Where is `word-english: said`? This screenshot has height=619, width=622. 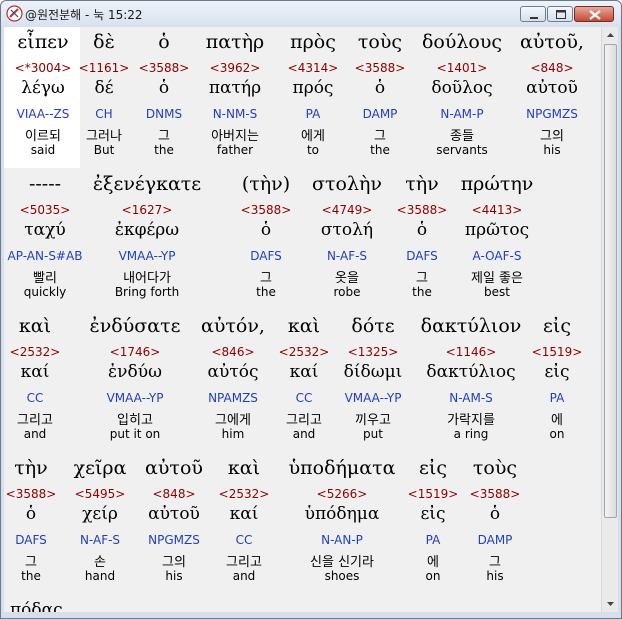
word-english: said is located at coordinates (43, 150).